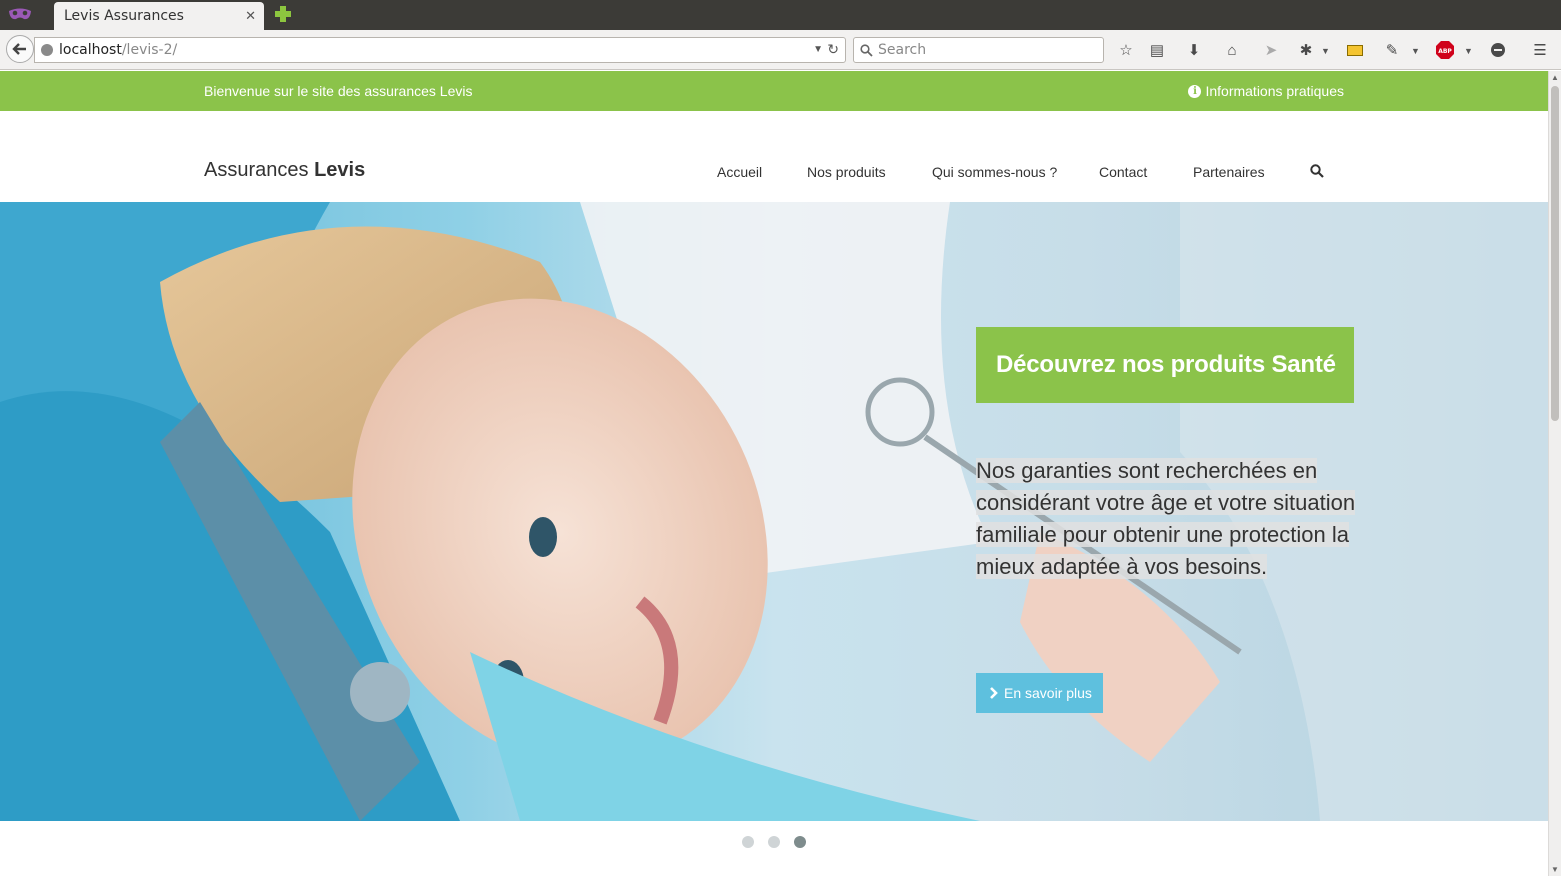 The image size is (1561, 876). What do you see at coordinates (283, 14) in the screenshot?
I see `new-tab-plus-icon` at bounding box center [283, 14].